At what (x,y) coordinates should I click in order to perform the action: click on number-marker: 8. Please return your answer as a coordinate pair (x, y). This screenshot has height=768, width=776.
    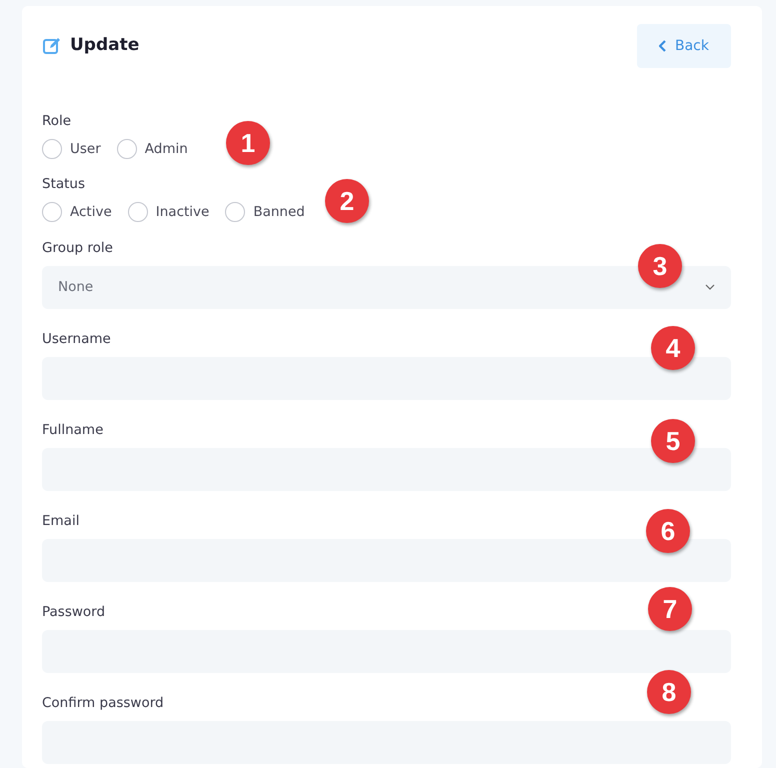
    Looking at the image, I should click on (669, 692).